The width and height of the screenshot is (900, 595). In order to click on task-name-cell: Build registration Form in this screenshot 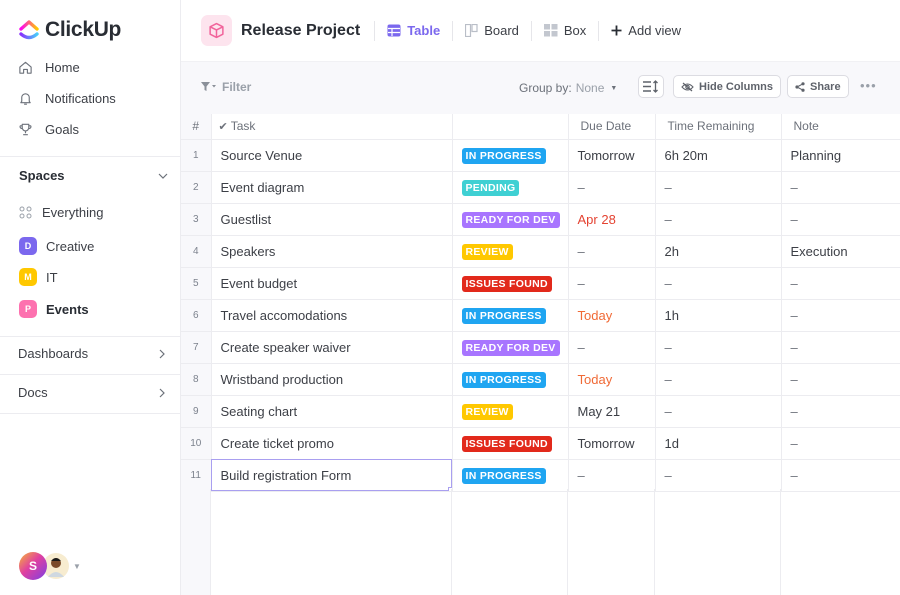, I will do `click(332, 475)`.